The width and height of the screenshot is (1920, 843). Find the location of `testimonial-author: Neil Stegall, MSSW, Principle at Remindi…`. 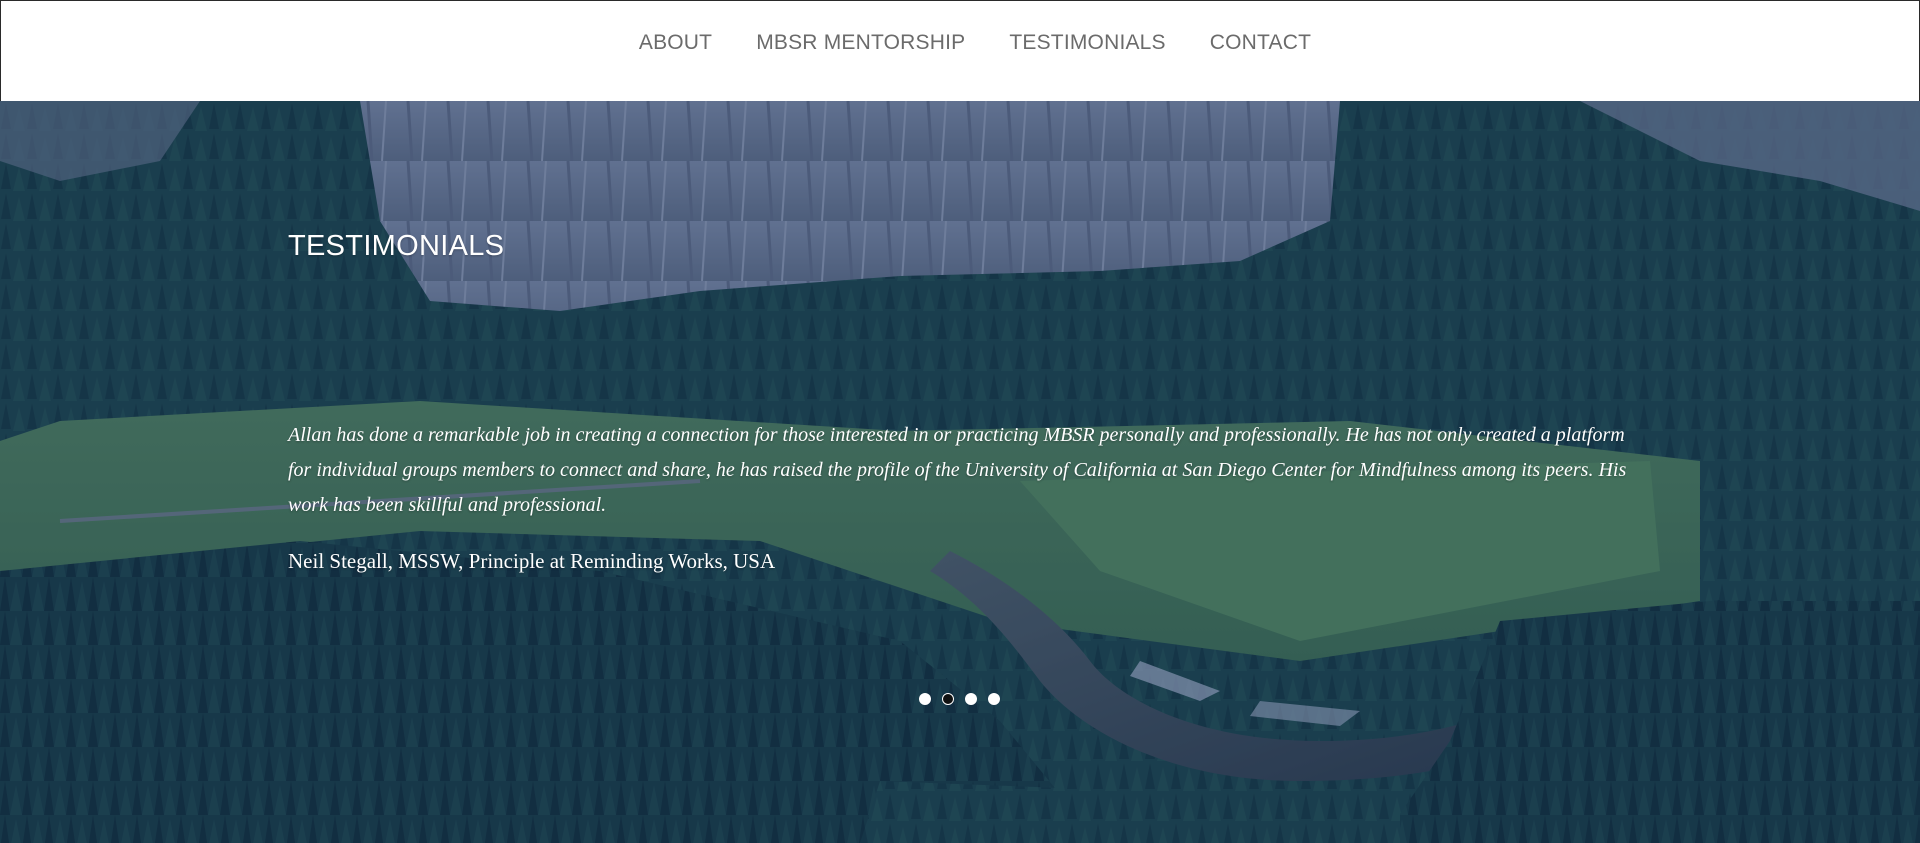

testimonial-author: Neil Stegall, MSSW, Principle at Remindi… is located at coordinates (532, 561).